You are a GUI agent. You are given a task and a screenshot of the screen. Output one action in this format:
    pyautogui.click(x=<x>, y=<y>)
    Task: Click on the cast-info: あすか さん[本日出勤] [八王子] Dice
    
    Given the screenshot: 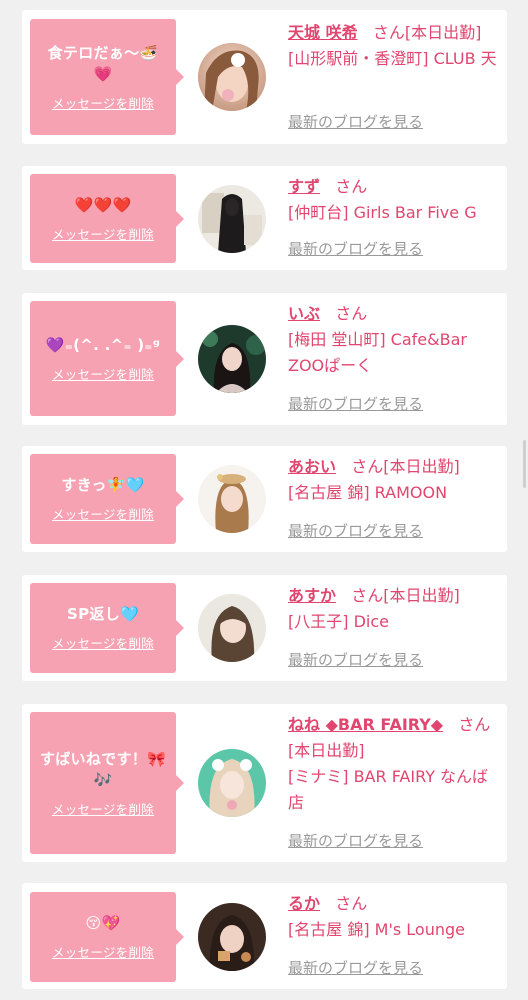 What is the action you would take?
    pyautogui.click(x=393, y=609)
    